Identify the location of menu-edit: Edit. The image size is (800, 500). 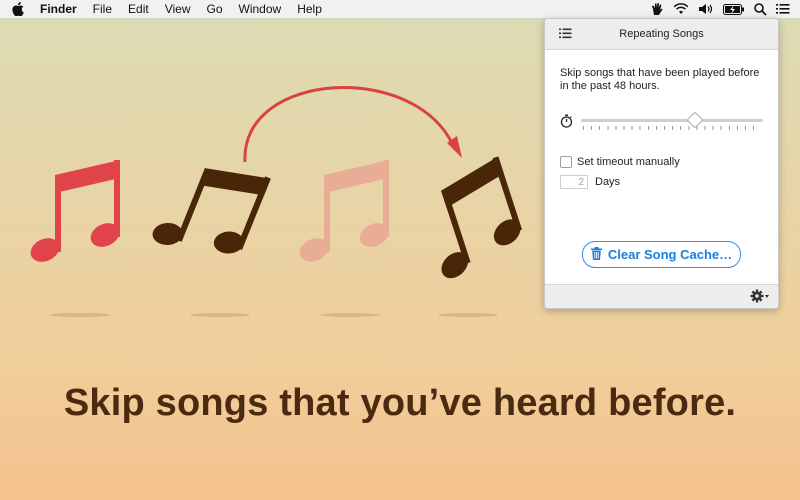
(138, 9).